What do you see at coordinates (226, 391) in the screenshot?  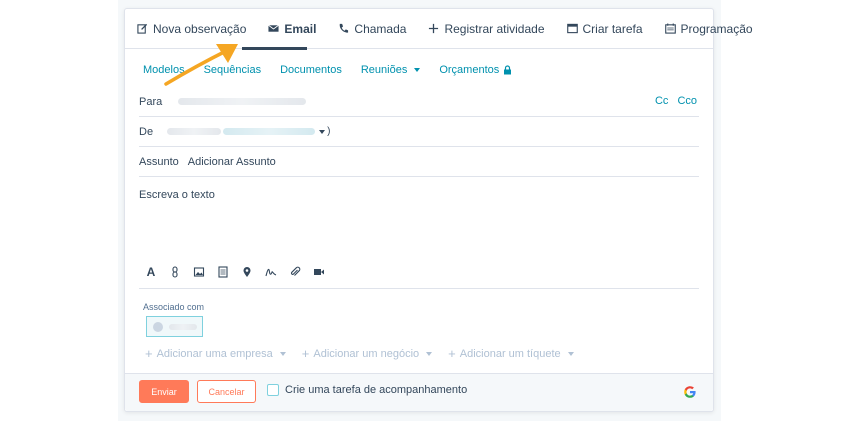 I see `cancel-button: Cancelar` at bounding box center [226, 391].